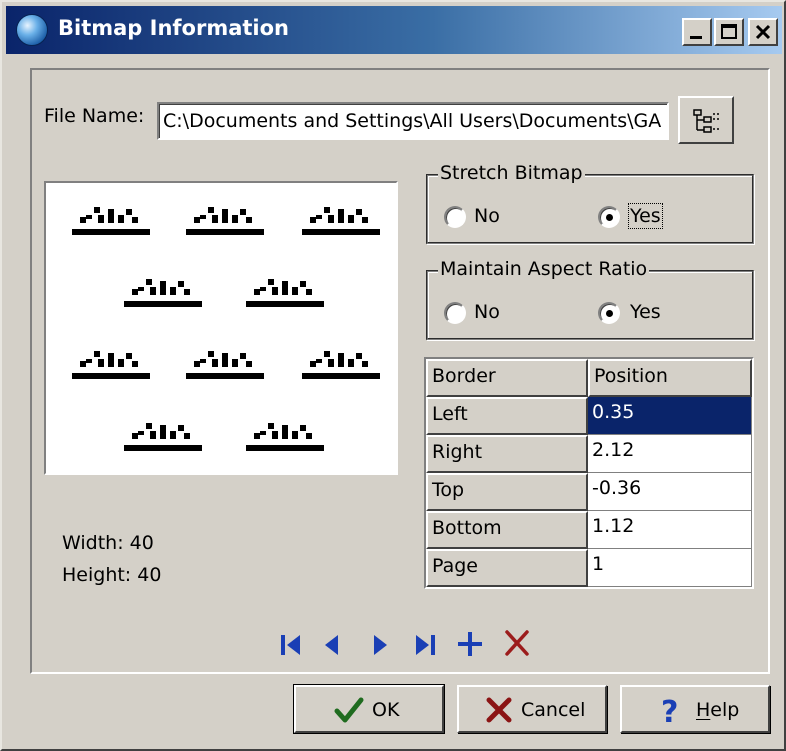 The height and width of the screenshot is (751, 786). I want to click on previous-record-icon, so click(332, 645).